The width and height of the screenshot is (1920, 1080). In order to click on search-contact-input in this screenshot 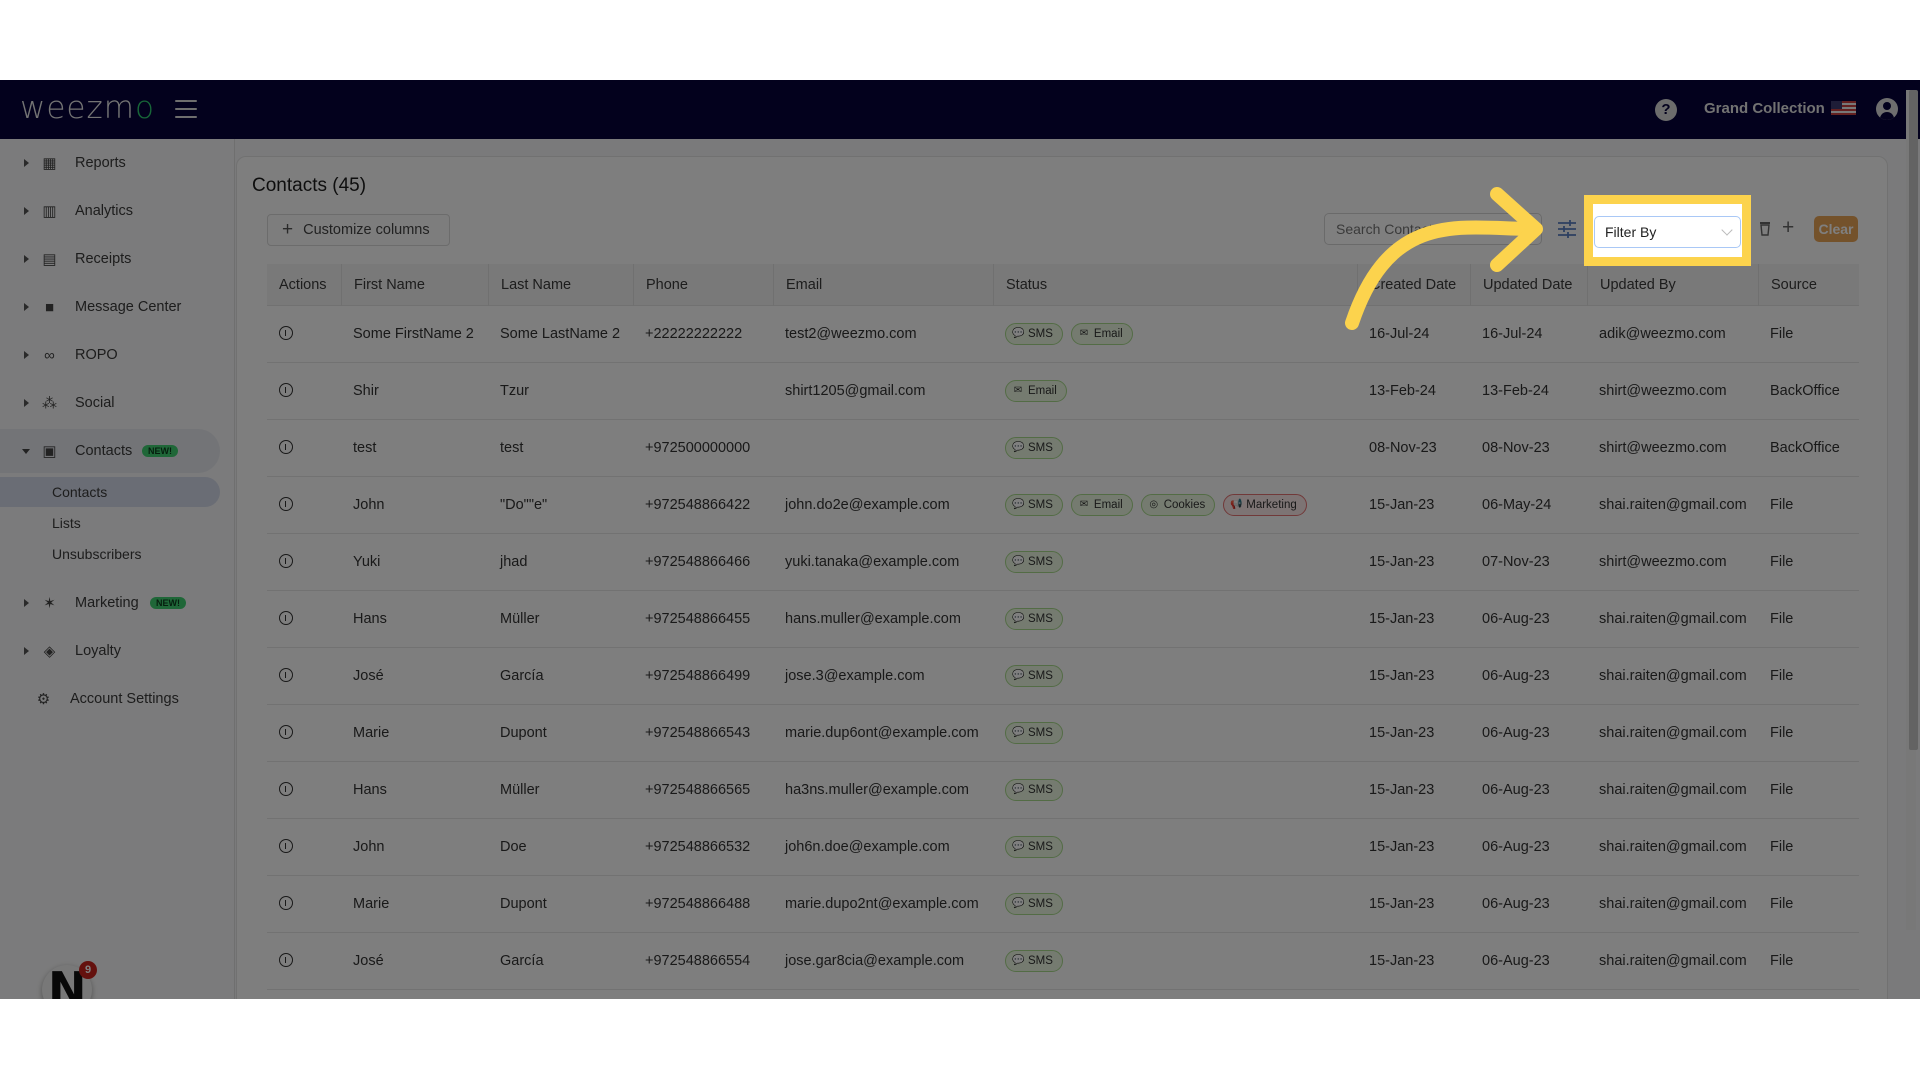, I will do `click(1433, 229)`.